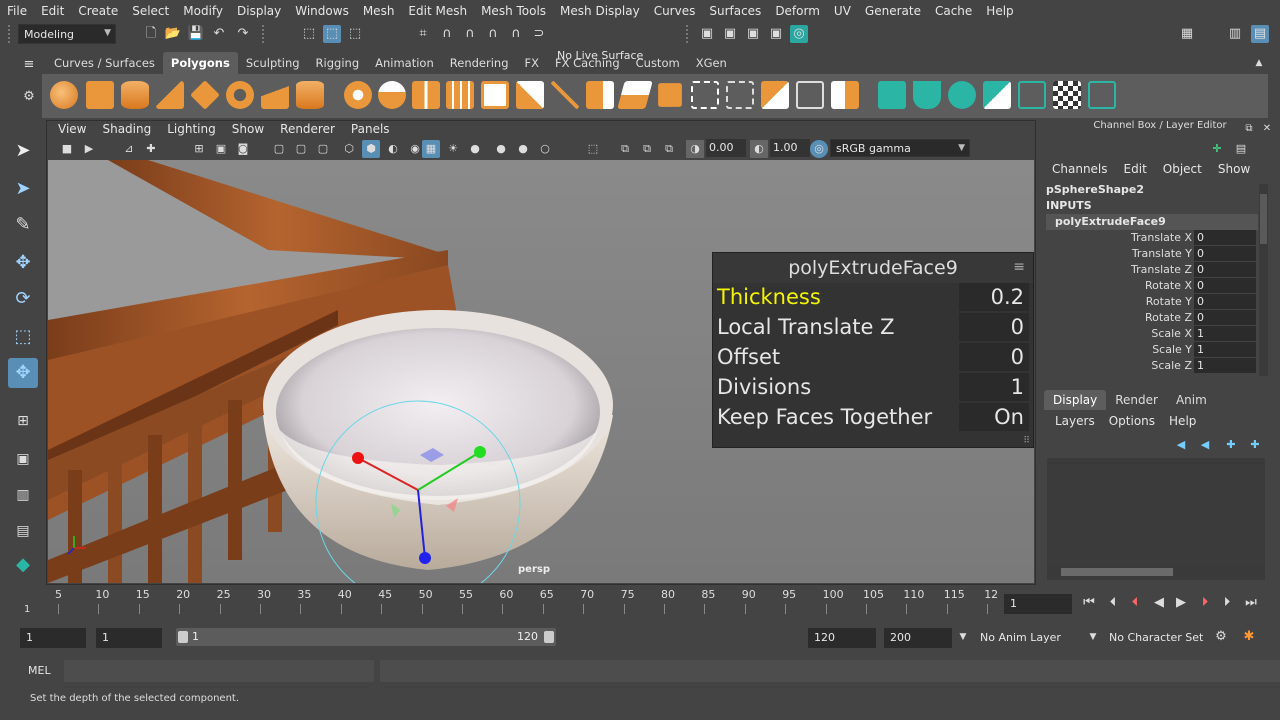 Image resolution: width=1280 pixels, height=720 pixels. Describe the element at coordinates (370, 129) in the screenshot. I see `viewport-menu-panels: Panels` at that location.